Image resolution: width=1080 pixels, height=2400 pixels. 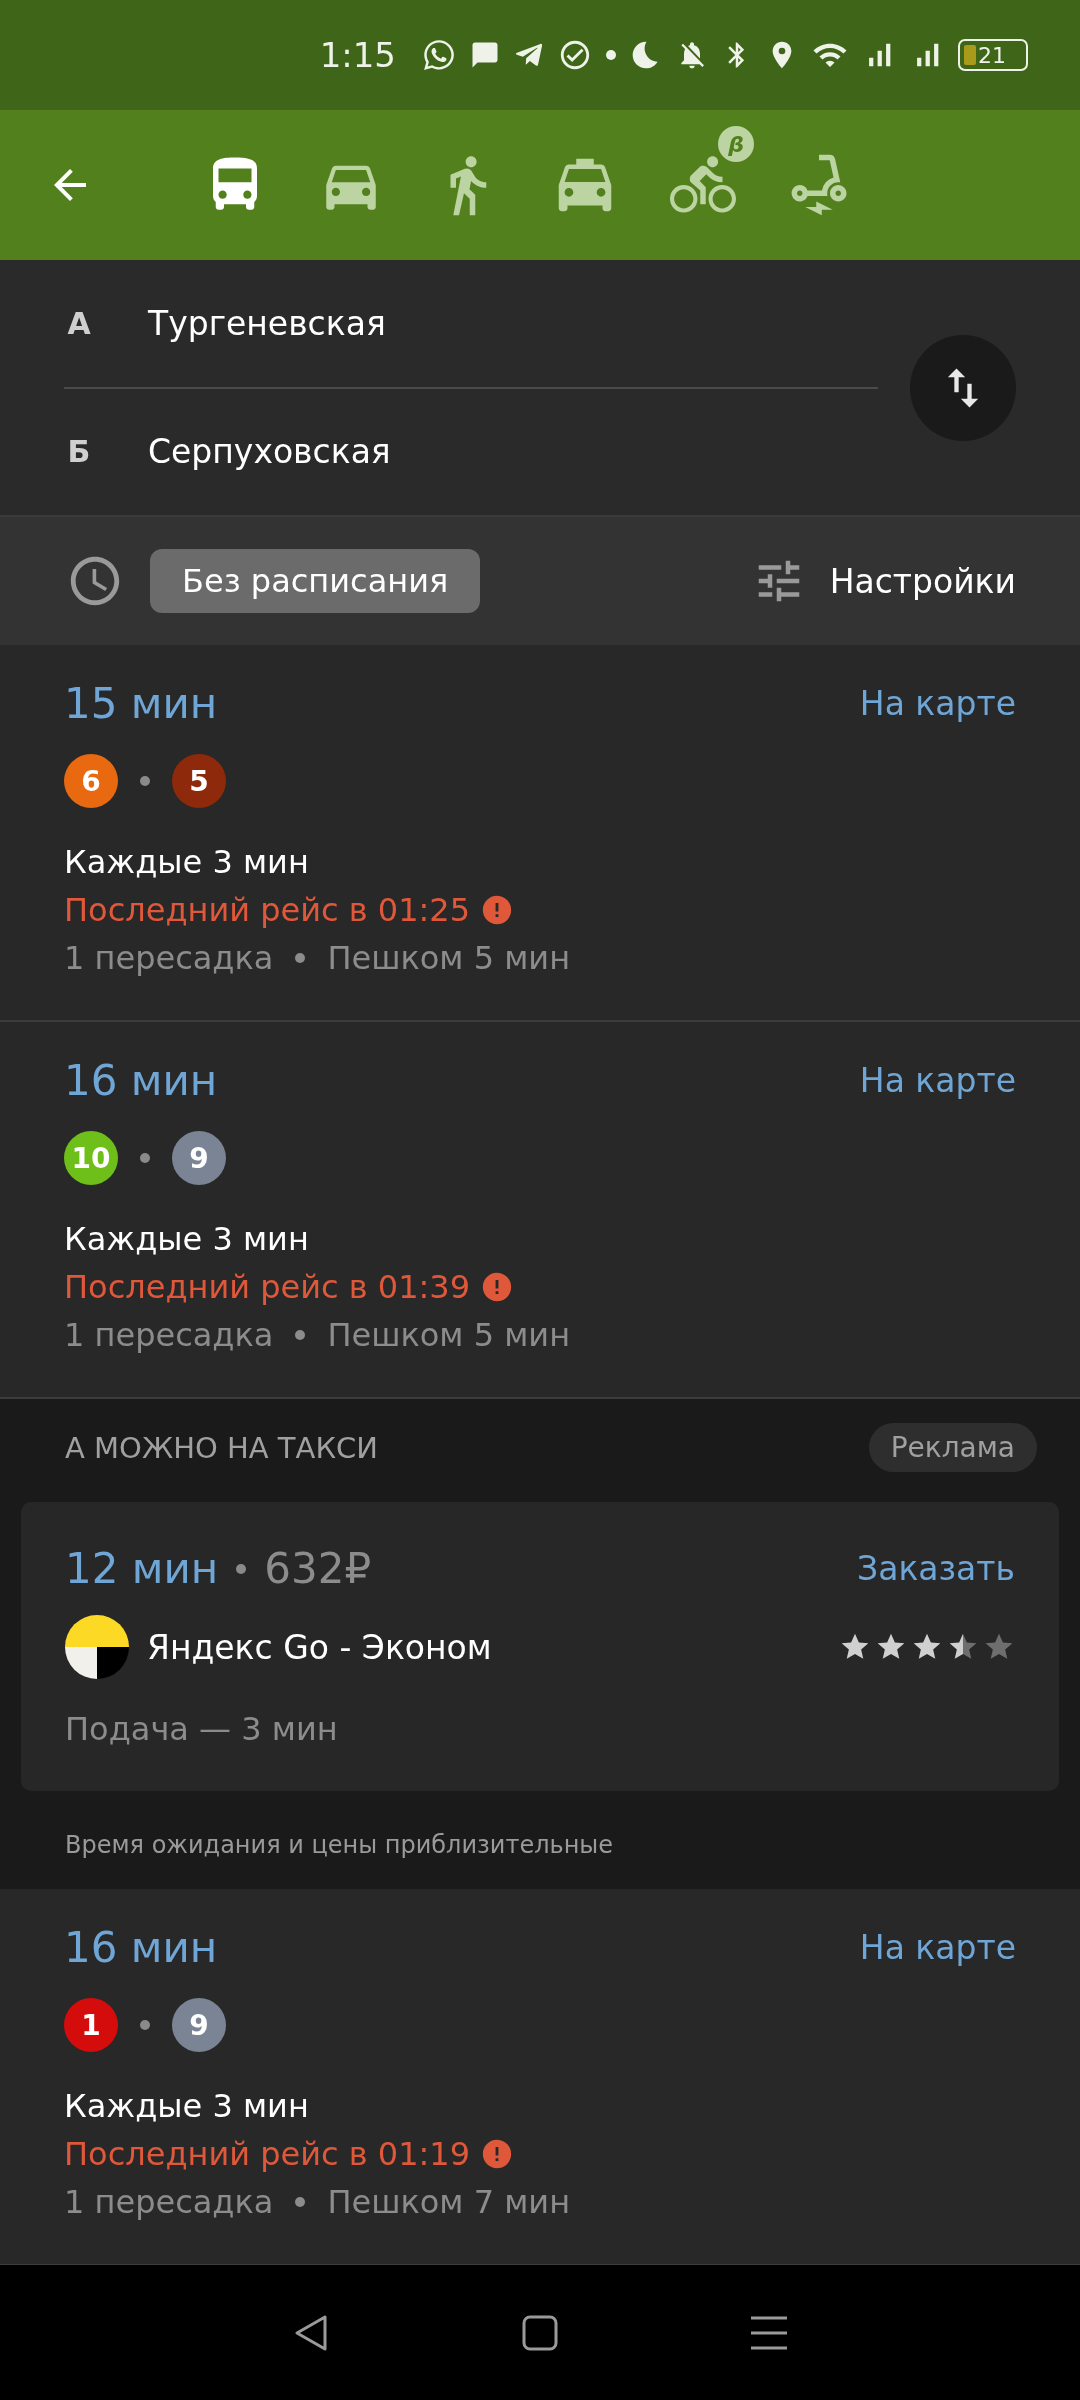 What do you see at coordinates (142, 1568) in the screenshot?
I see `taxi-duration: 12 мин` at bounding box center [142, 1568].